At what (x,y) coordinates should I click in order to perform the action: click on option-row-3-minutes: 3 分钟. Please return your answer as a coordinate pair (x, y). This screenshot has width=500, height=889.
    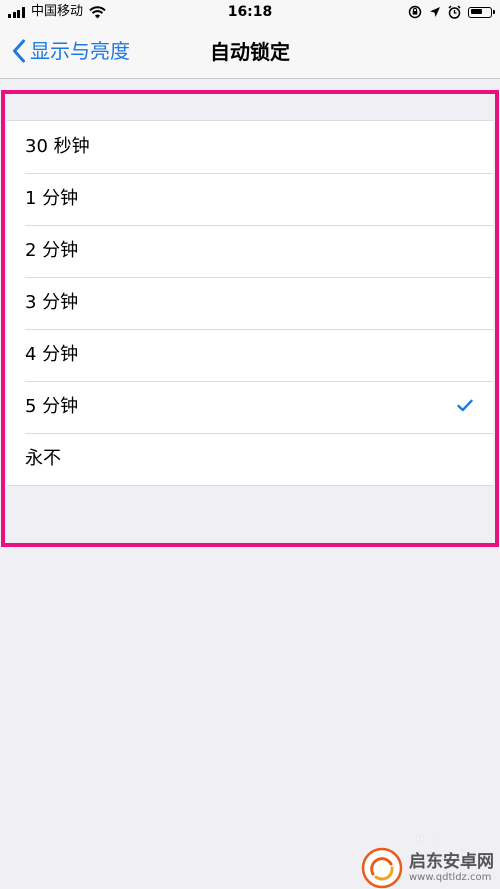
    Looking at the image, I should click on (250, 303).